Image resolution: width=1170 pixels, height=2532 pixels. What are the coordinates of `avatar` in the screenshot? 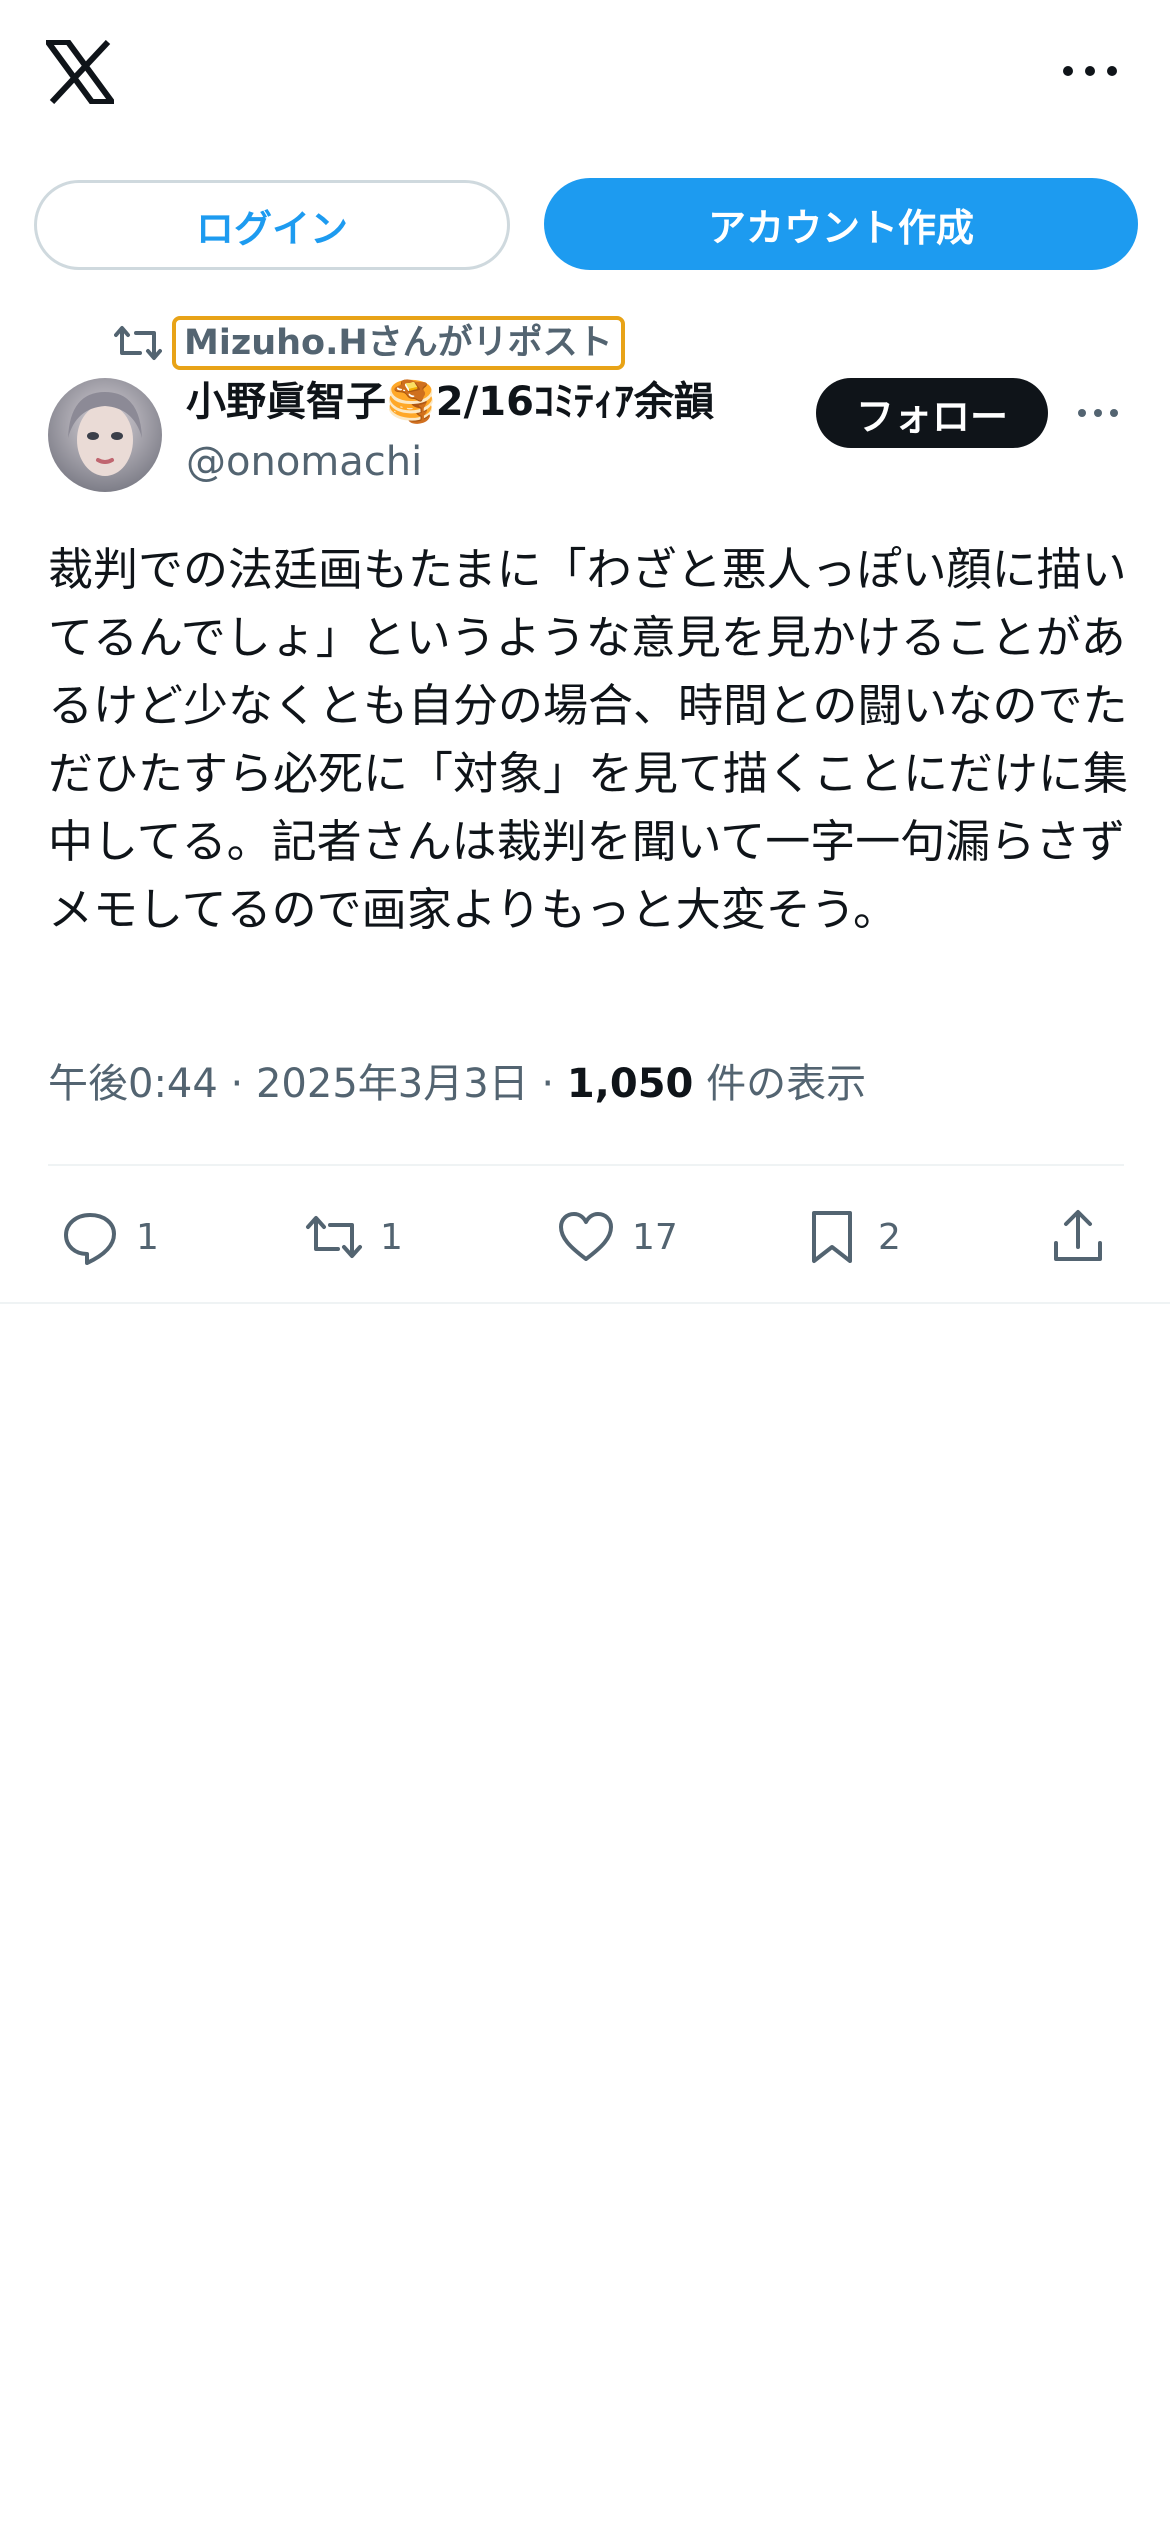 It's located at (105, 435).